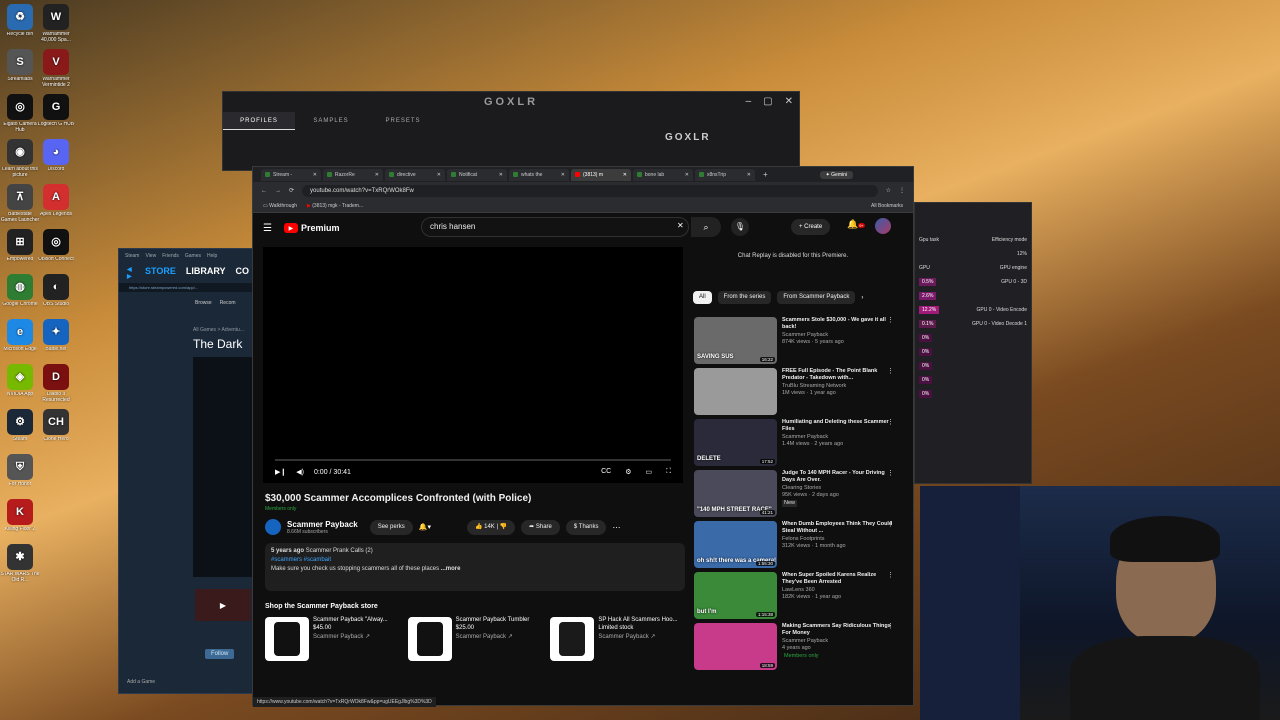 Image resolution: width=1280 pixels, height=720 pixels. Describe the element at coordinates (769, 101) in the screenshot. I see `goxlr-window-controls: – ▢ ✕` at that location.